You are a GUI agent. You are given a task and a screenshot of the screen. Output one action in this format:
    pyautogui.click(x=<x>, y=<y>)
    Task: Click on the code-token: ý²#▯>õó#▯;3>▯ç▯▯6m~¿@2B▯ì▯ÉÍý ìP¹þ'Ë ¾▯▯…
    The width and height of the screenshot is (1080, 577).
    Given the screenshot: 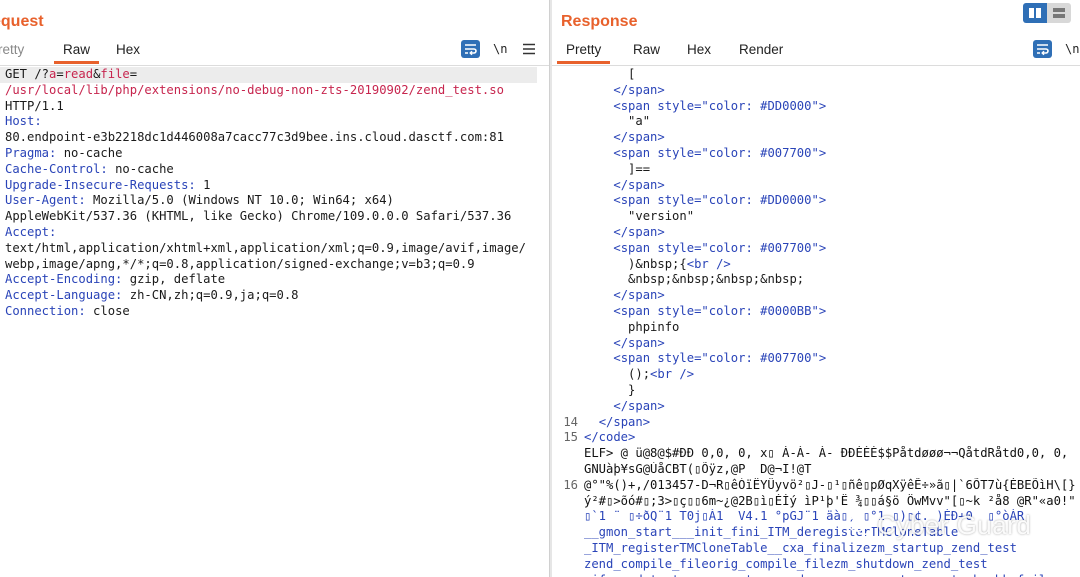 What is the action you would take?
    pyautogui.click(x=830, y=500)
    